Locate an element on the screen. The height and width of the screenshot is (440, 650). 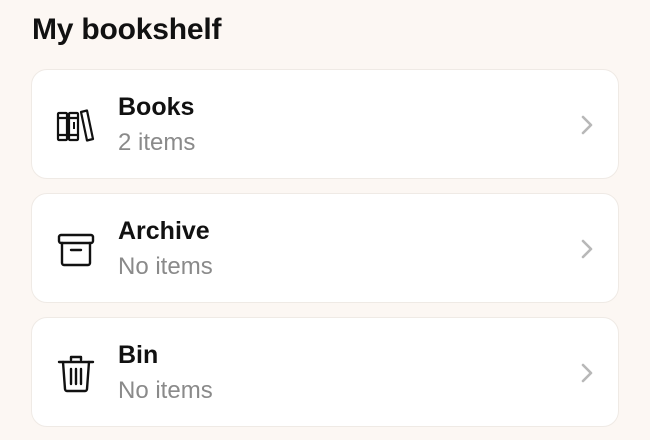
books-icon is located at coordinates (76, 126).